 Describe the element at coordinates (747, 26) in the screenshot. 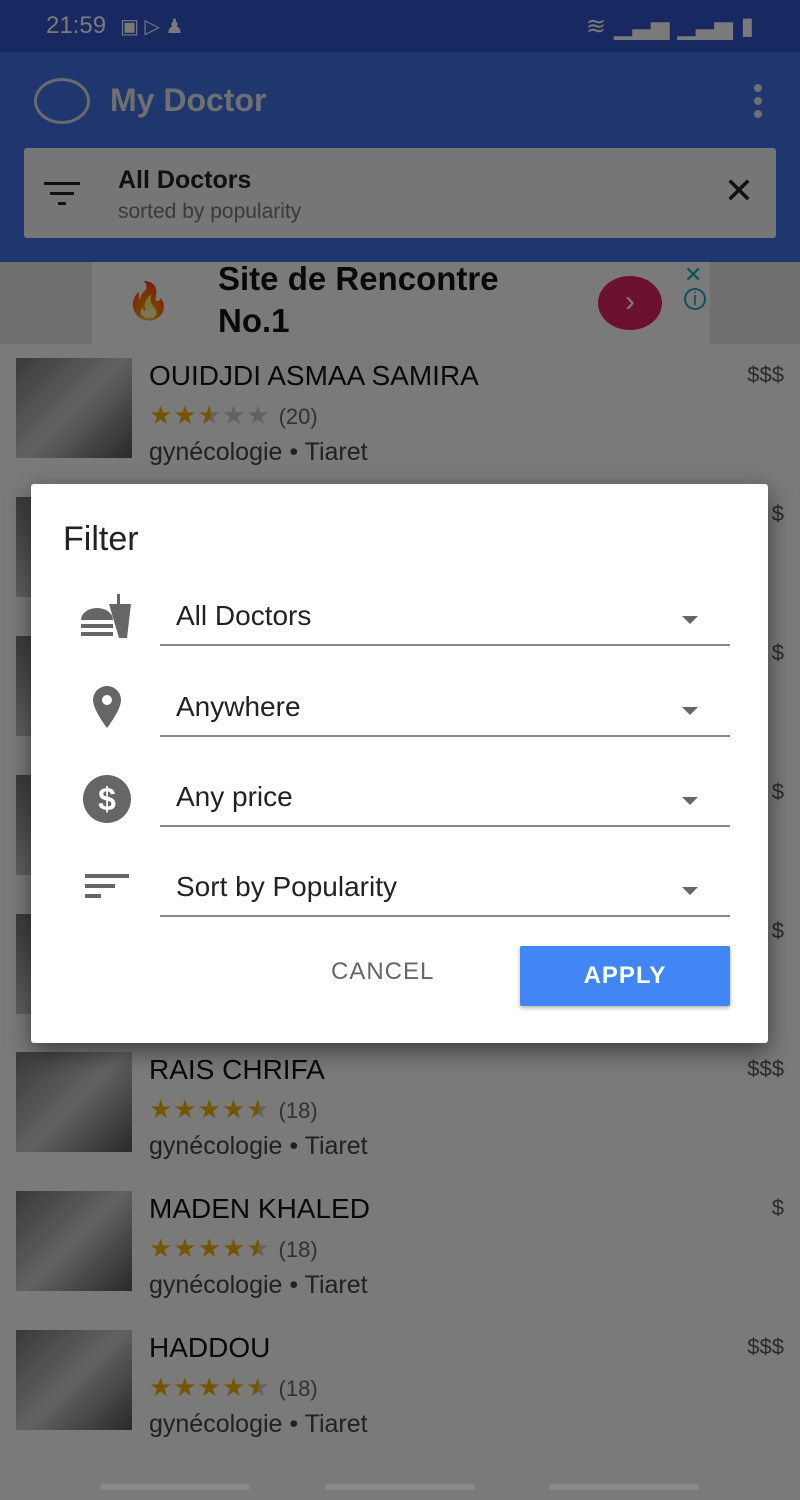

I see `battery-charging-icon: ▮` at that location.